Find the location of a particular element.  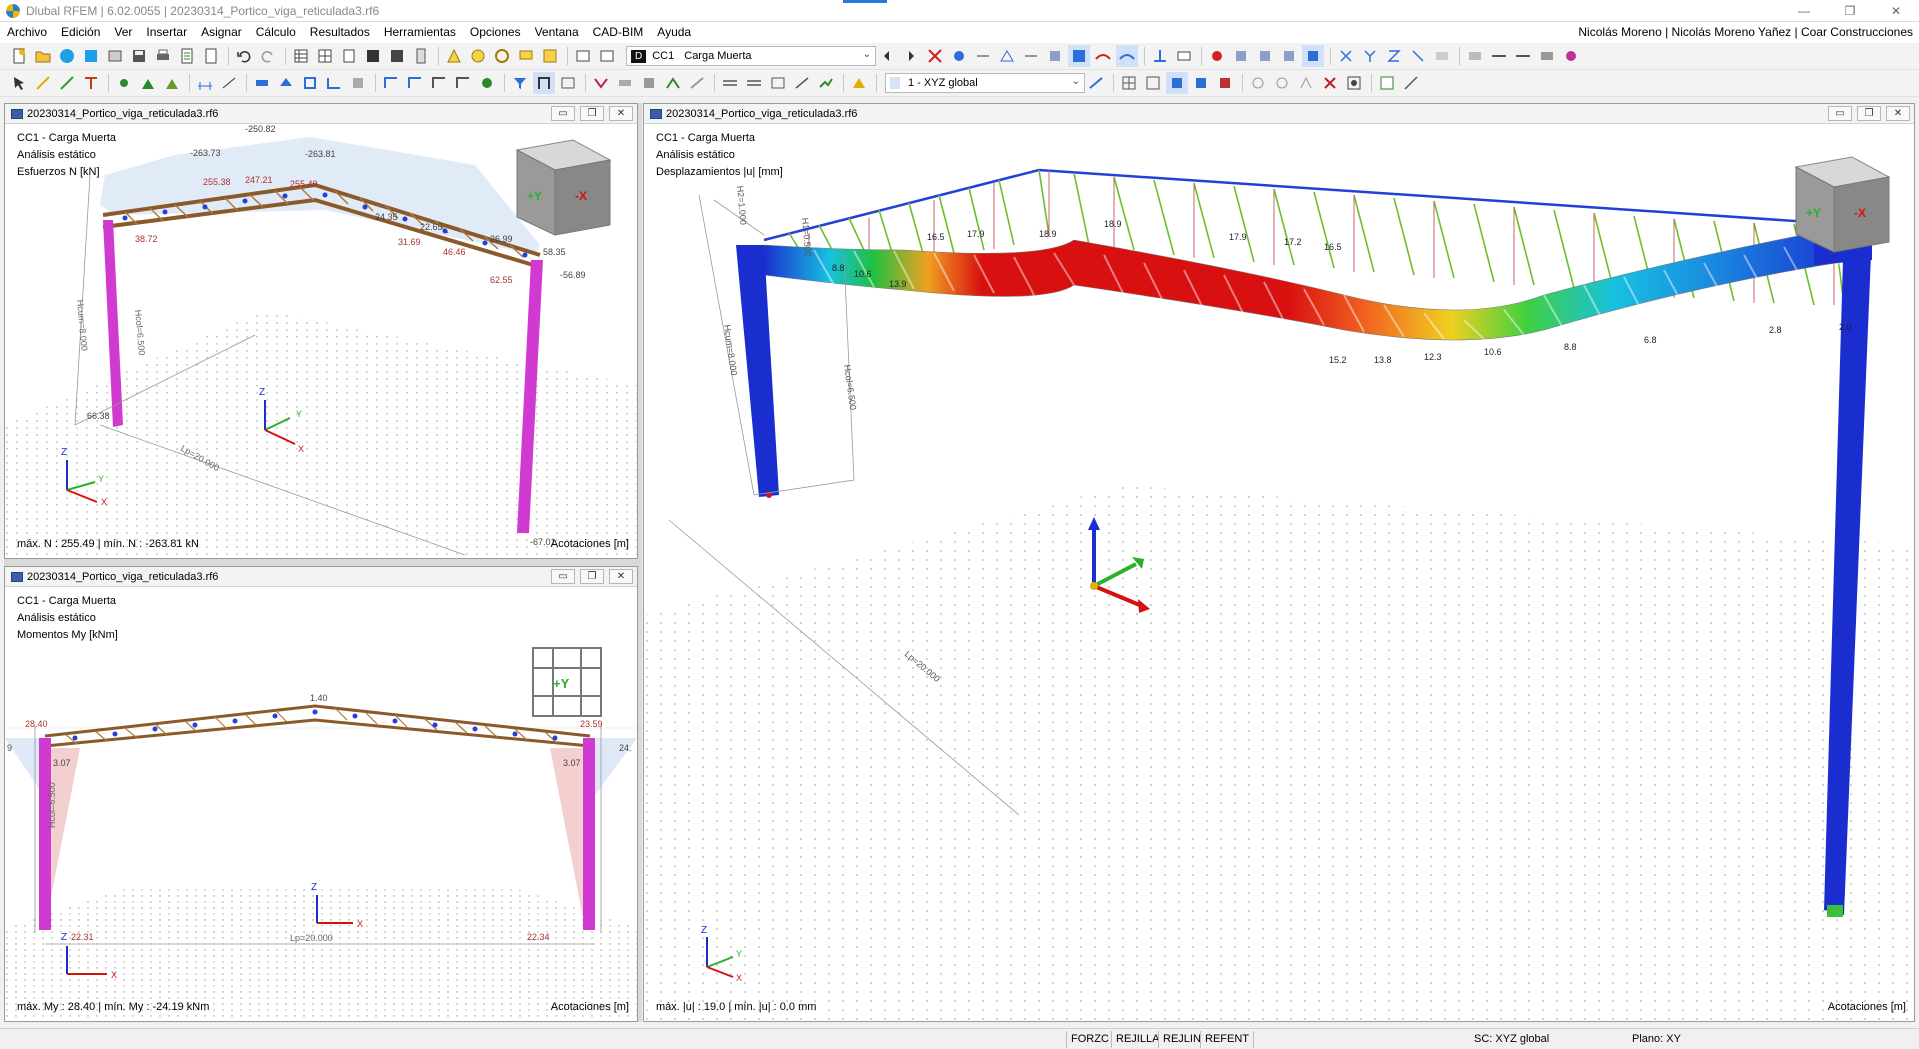

pointer-icon is located at coordinates (19, 83).